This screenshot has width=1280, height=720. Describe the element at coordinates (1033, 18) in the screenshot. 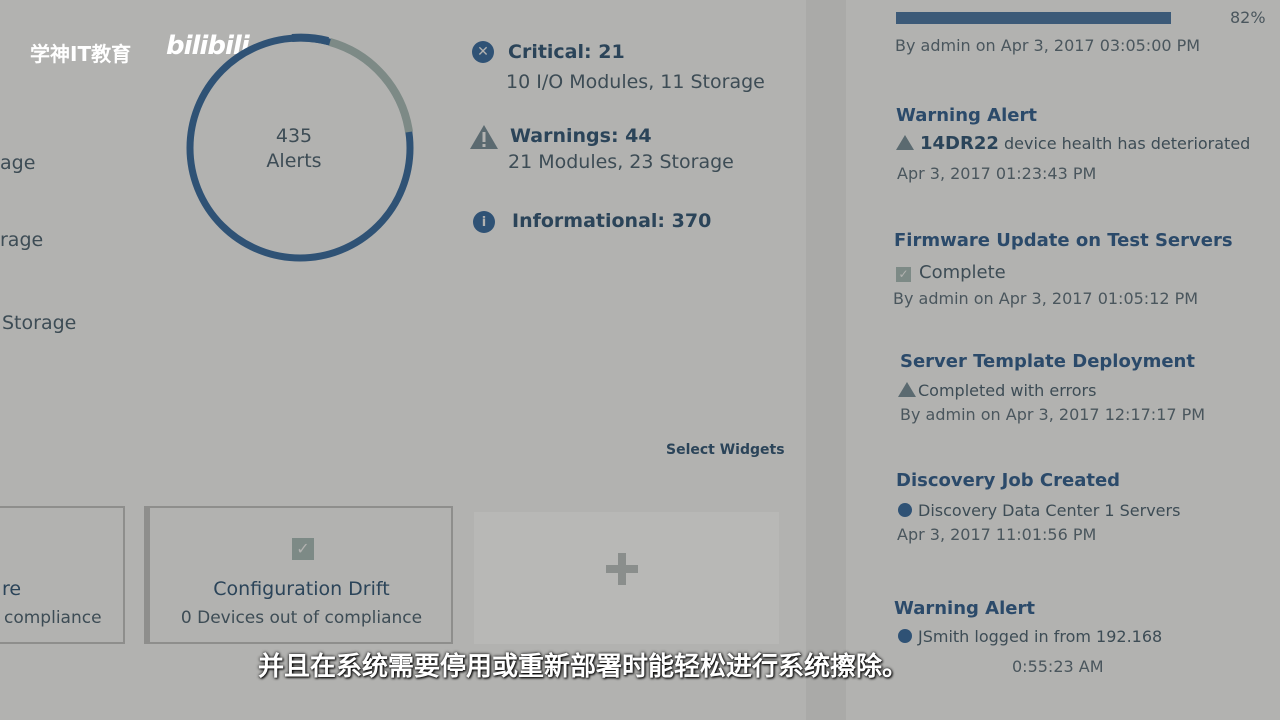

I see `task-progress-bar` at that location.